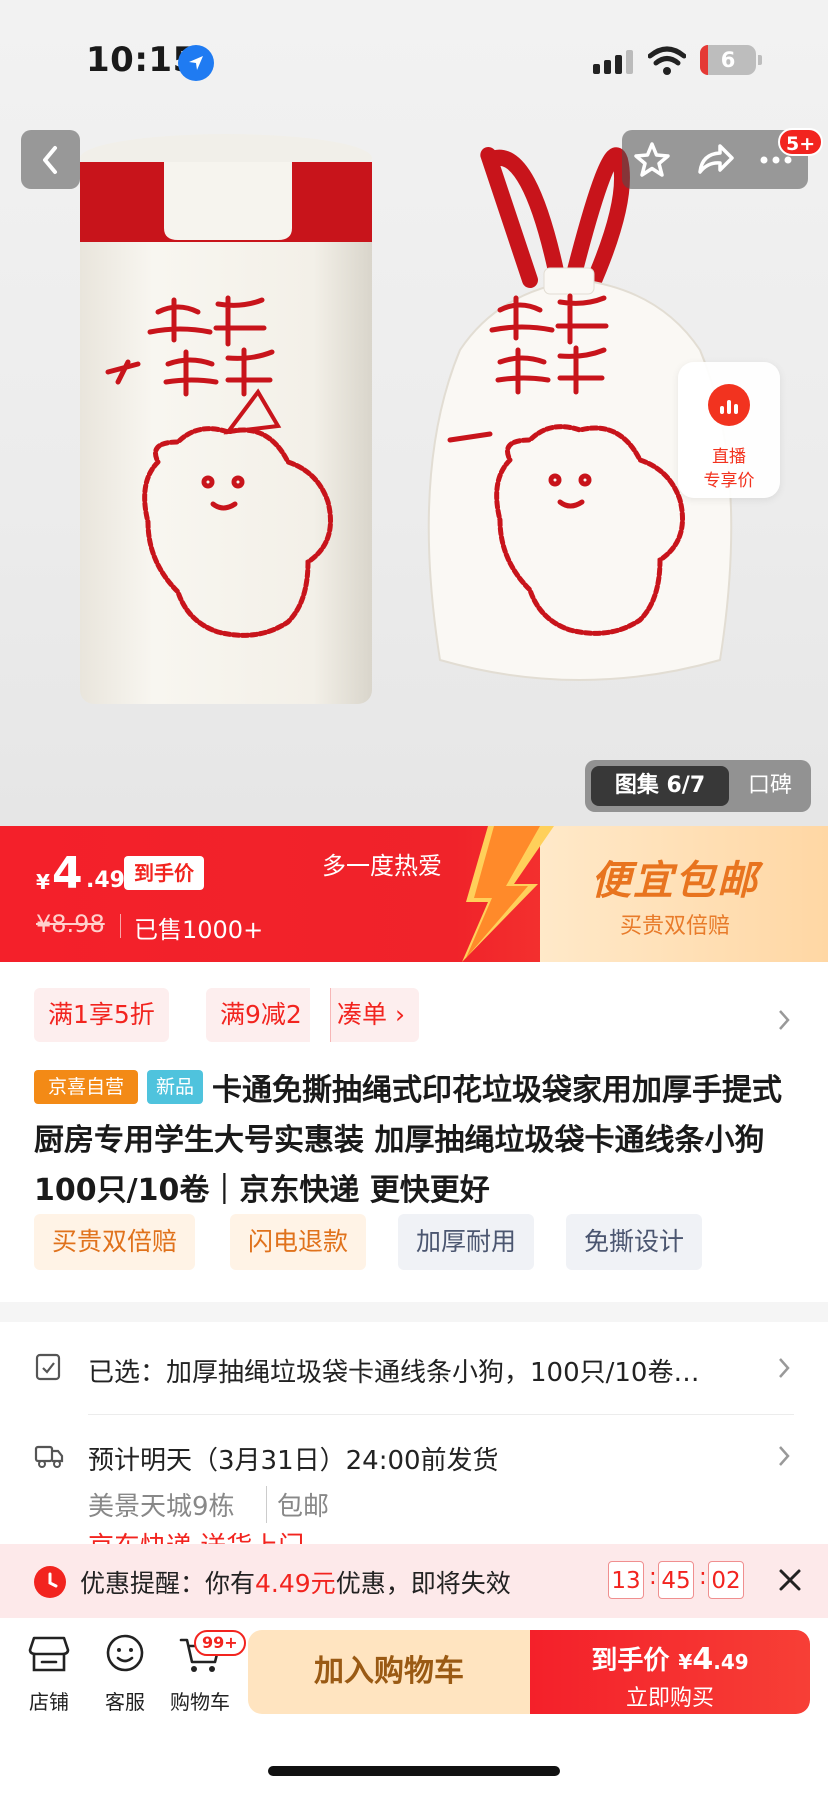  Describe the element at coordinates (161, 1507) in the screenshot. I see `shipping-location: 美景天城9栋` at that location.